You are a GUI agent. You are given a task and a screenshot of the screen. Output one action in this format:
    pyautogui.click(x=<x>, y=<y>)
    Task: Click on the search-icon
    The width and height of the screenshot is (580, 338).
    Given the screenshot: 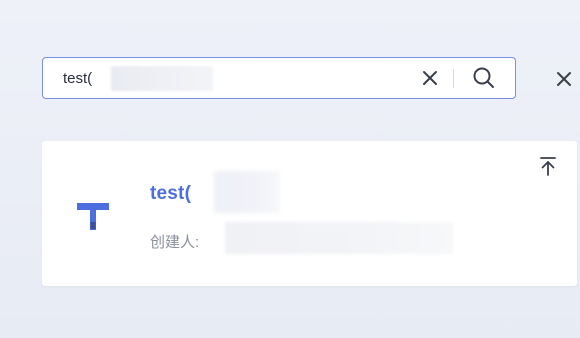 What is the action you would take?
    pyautogui.click(x=484, y=78)
    